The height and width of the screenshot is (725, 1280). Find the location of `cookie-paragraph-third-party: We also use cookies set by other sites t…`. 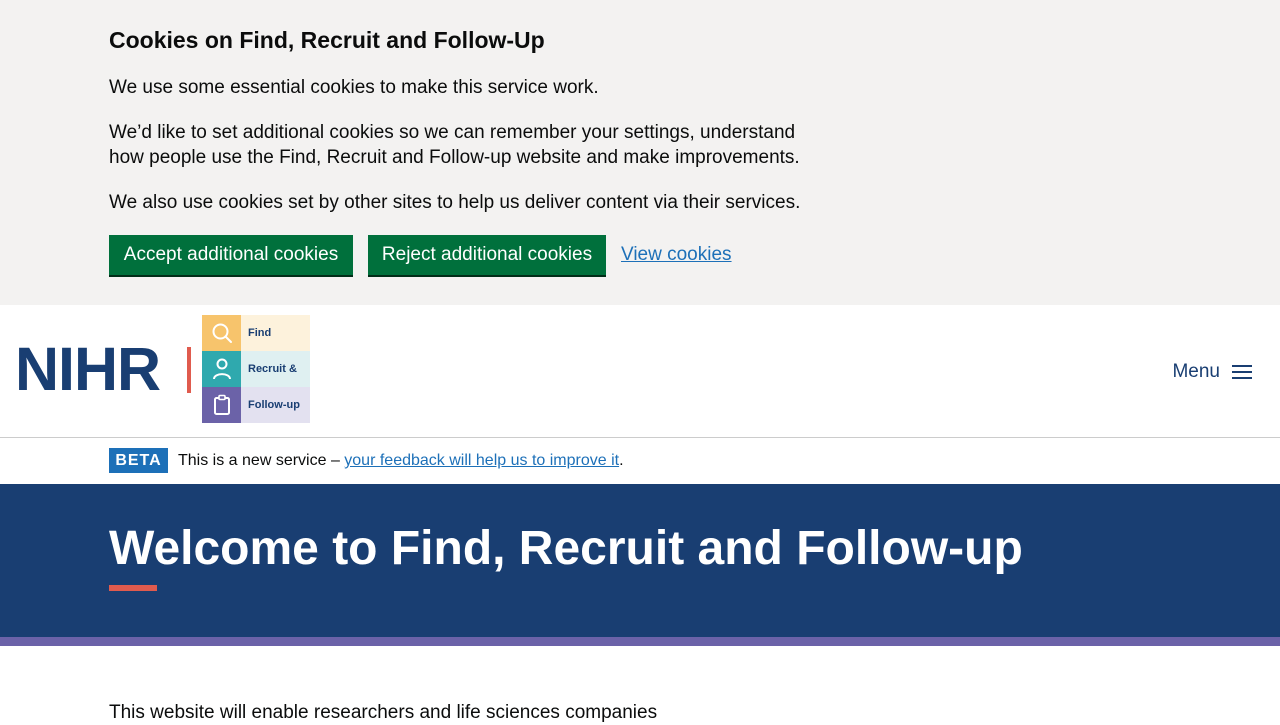

cookie-paragraph-third-party: We also use cookies set by other sites t… is located at coordinates (455, 202).